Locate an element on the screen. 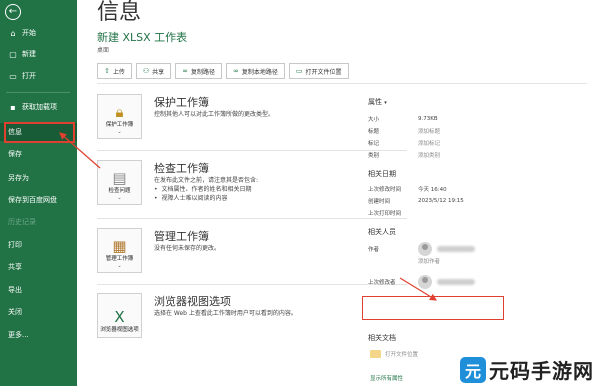  info-toolbar: ⇧ 上传 ⚇ 共享 ∞ 复制路径 ∞ 复制本地路径 ▭ 打开文件位置 is located at coordinates (223, 71).